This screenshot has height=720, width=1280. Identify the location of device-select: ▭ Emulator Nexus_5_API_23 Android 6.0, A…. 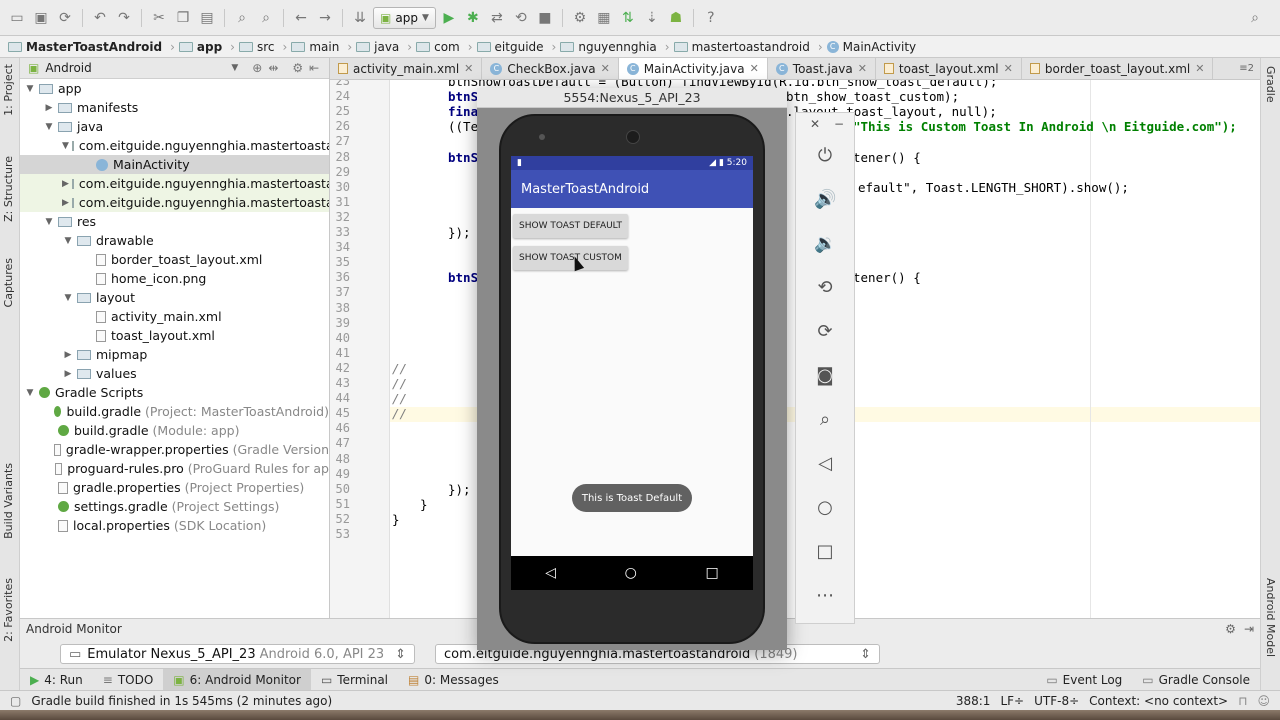
(237, 654).